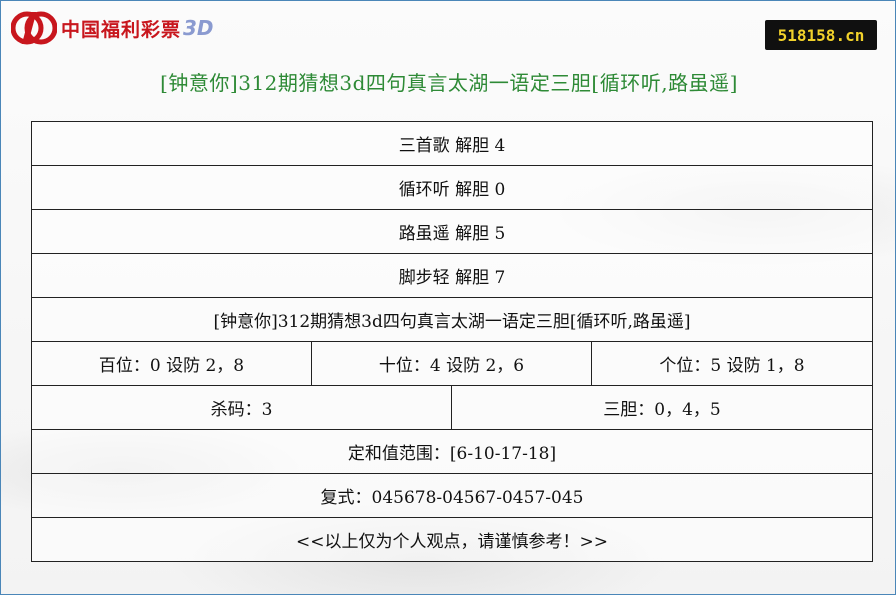 The height and width of the screenshot is (595, 896). I want to click on table-row: 脚步轻 解胆 7, so click(452, 275).